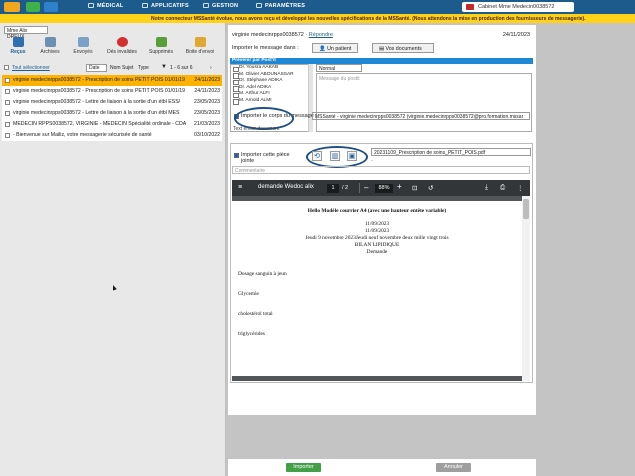 The height and width of the screenshot is (476, 635). What do you see at coordinates (333, 188) in the screenshot?
I see `page-input: 1` at bounding box center [333, 188].